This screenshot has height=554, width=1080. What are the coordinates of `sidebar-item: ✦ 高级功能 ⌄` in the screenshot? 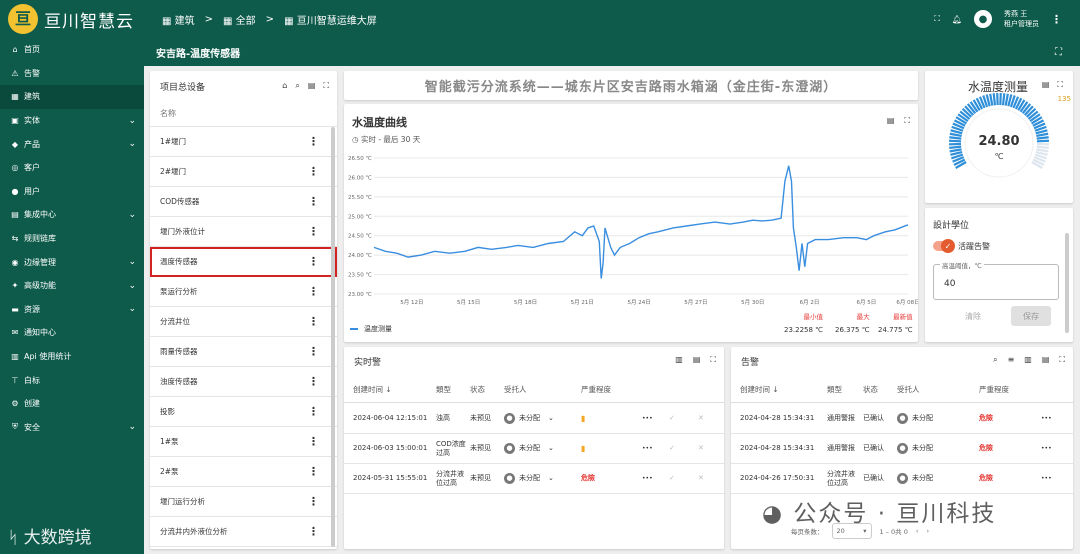 It's located at (72, 286).